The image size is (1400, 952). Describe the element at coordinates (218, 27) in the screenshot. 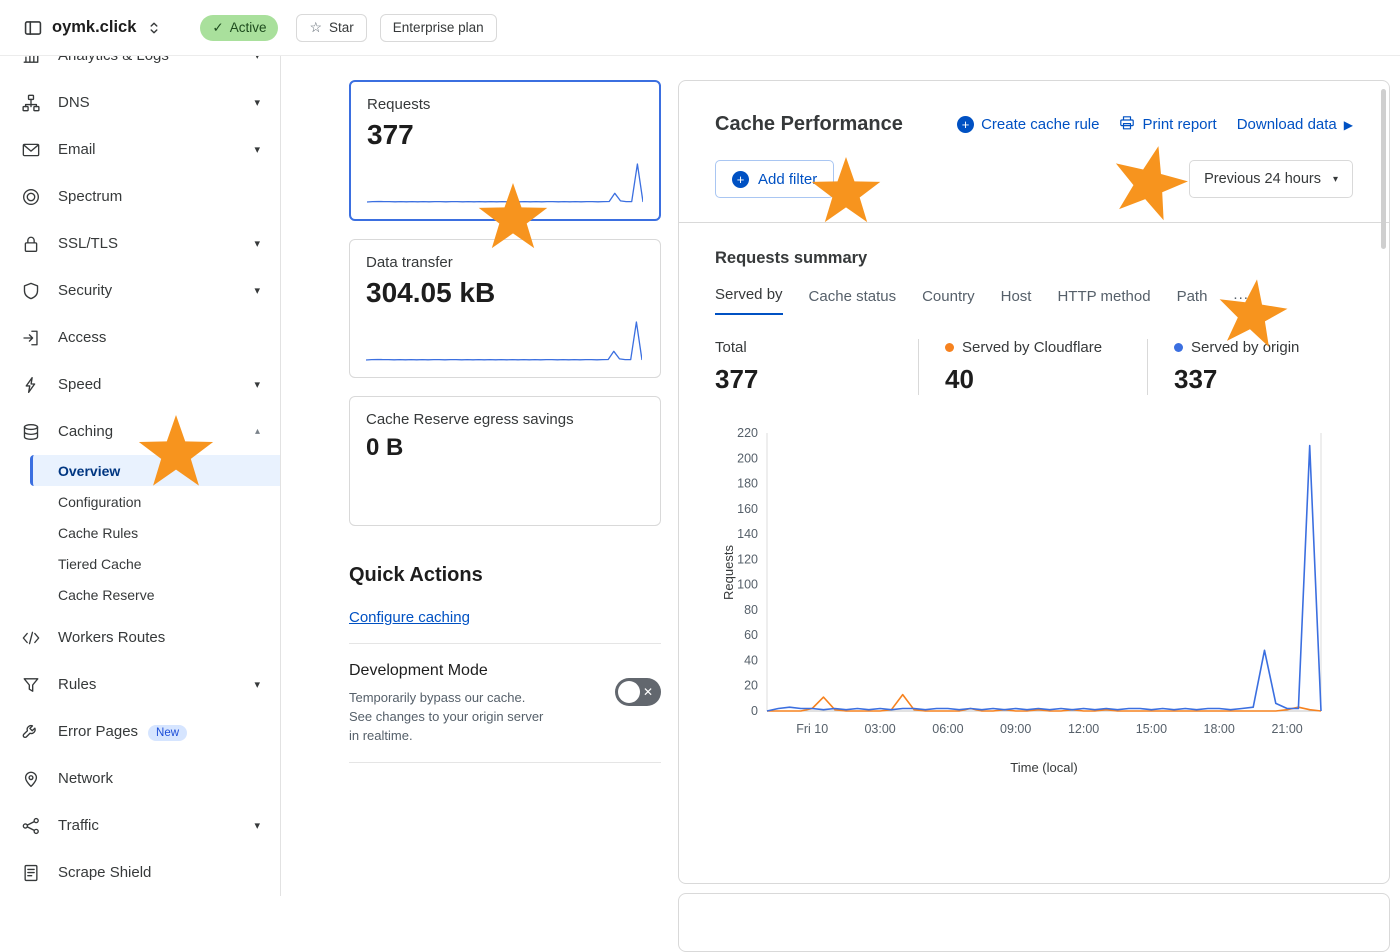

I see `check-icon: ✓` at that location.